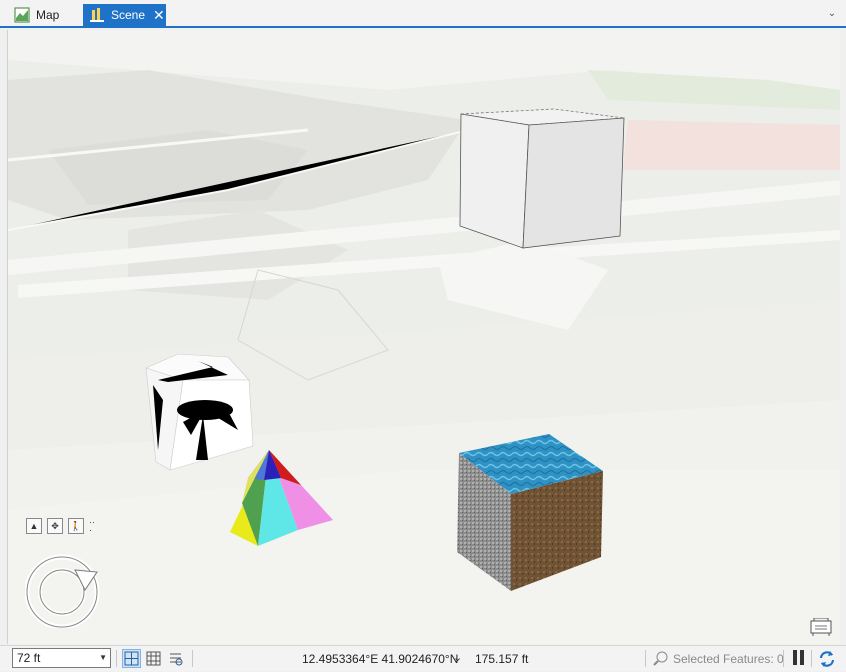 The width and height of the screenshot is (846, 672). What do you see at coordinates (827, 659) in the screenshot?
I see `refresh-icon` at bounding box center [827, 659].